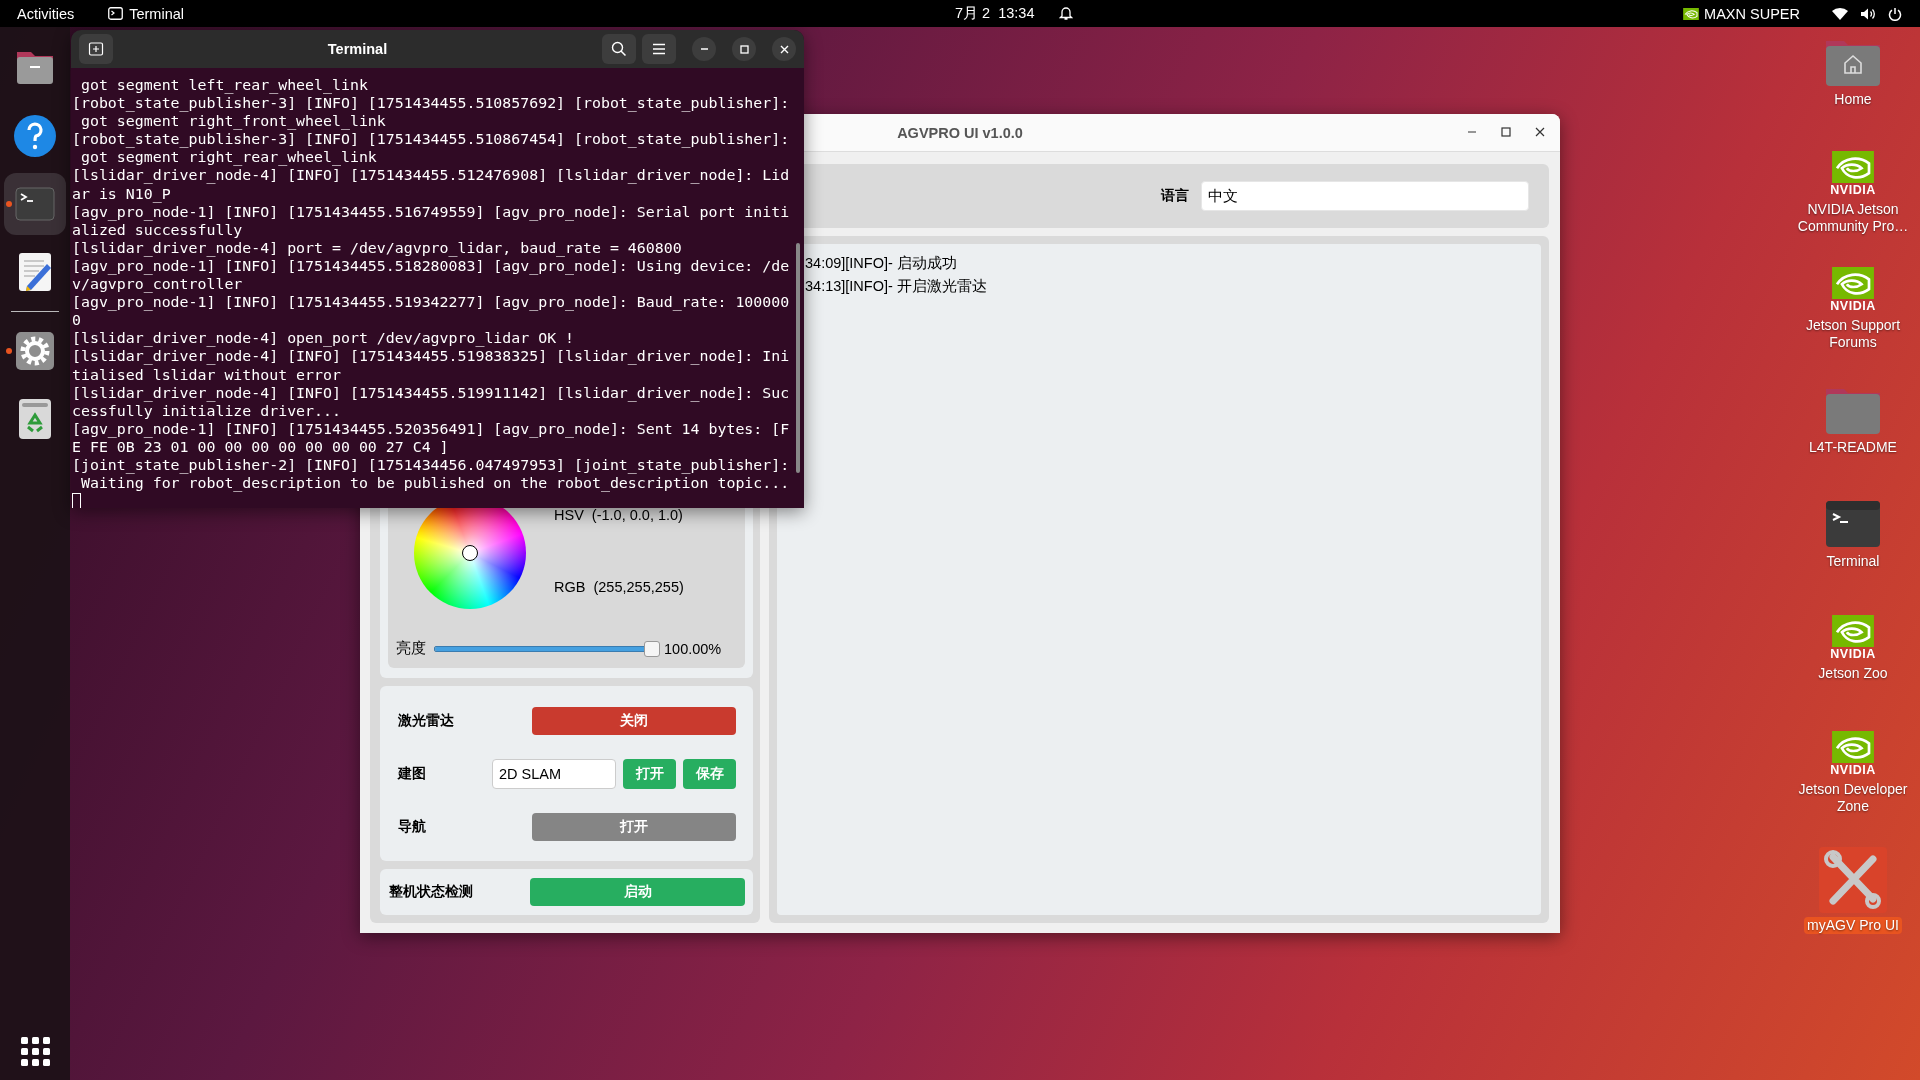 Image resolution: width=1920 pixels, height=1080 pixels. Describe the element at coordinates (431, 175) in the screenshot. I see `terminal-line: [lslidar_driver_node-4] [INFO] [1751434455.512476908] [lslidar_driver_node]: Lid` at that location.